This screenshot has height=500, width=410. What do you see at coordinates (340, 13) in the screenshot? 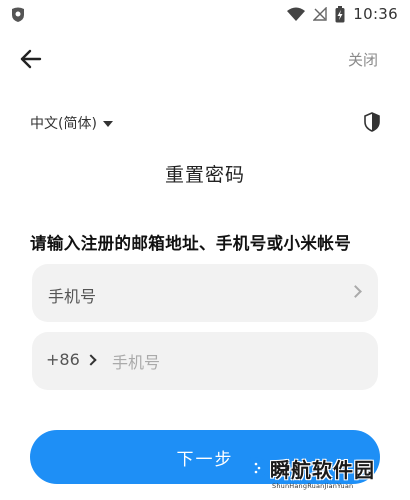
I see `battery-charging-icon` at bounding box center [340, 13].